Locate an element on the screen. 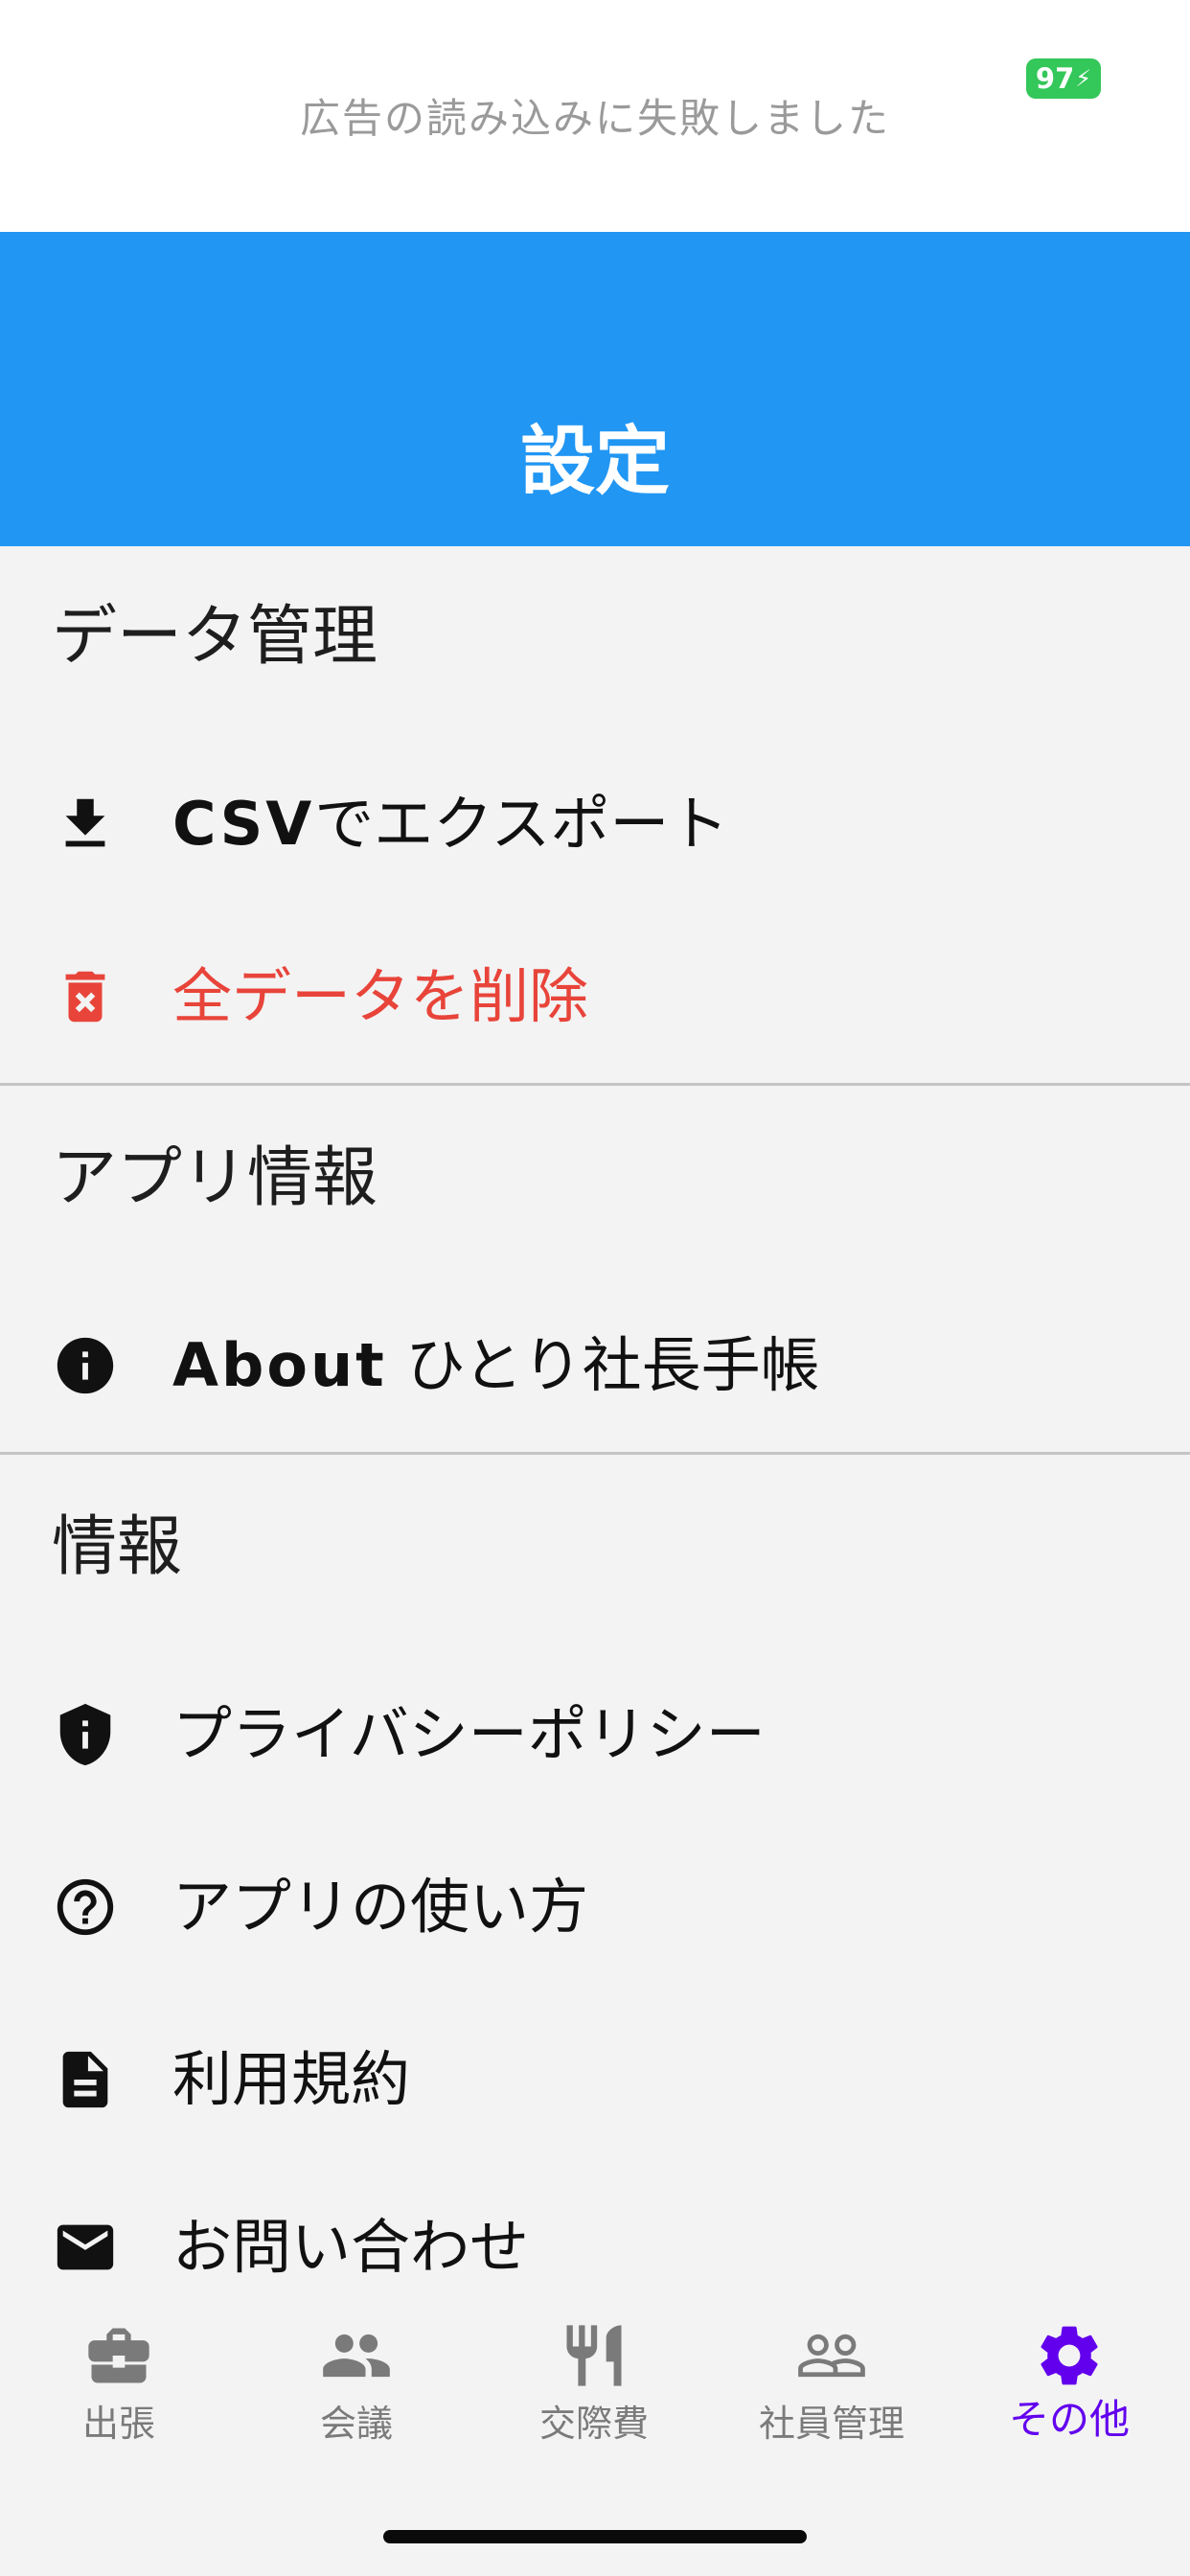  privacy-policy-label: プライバシーポリシー is located at coordinates (469, 1734).